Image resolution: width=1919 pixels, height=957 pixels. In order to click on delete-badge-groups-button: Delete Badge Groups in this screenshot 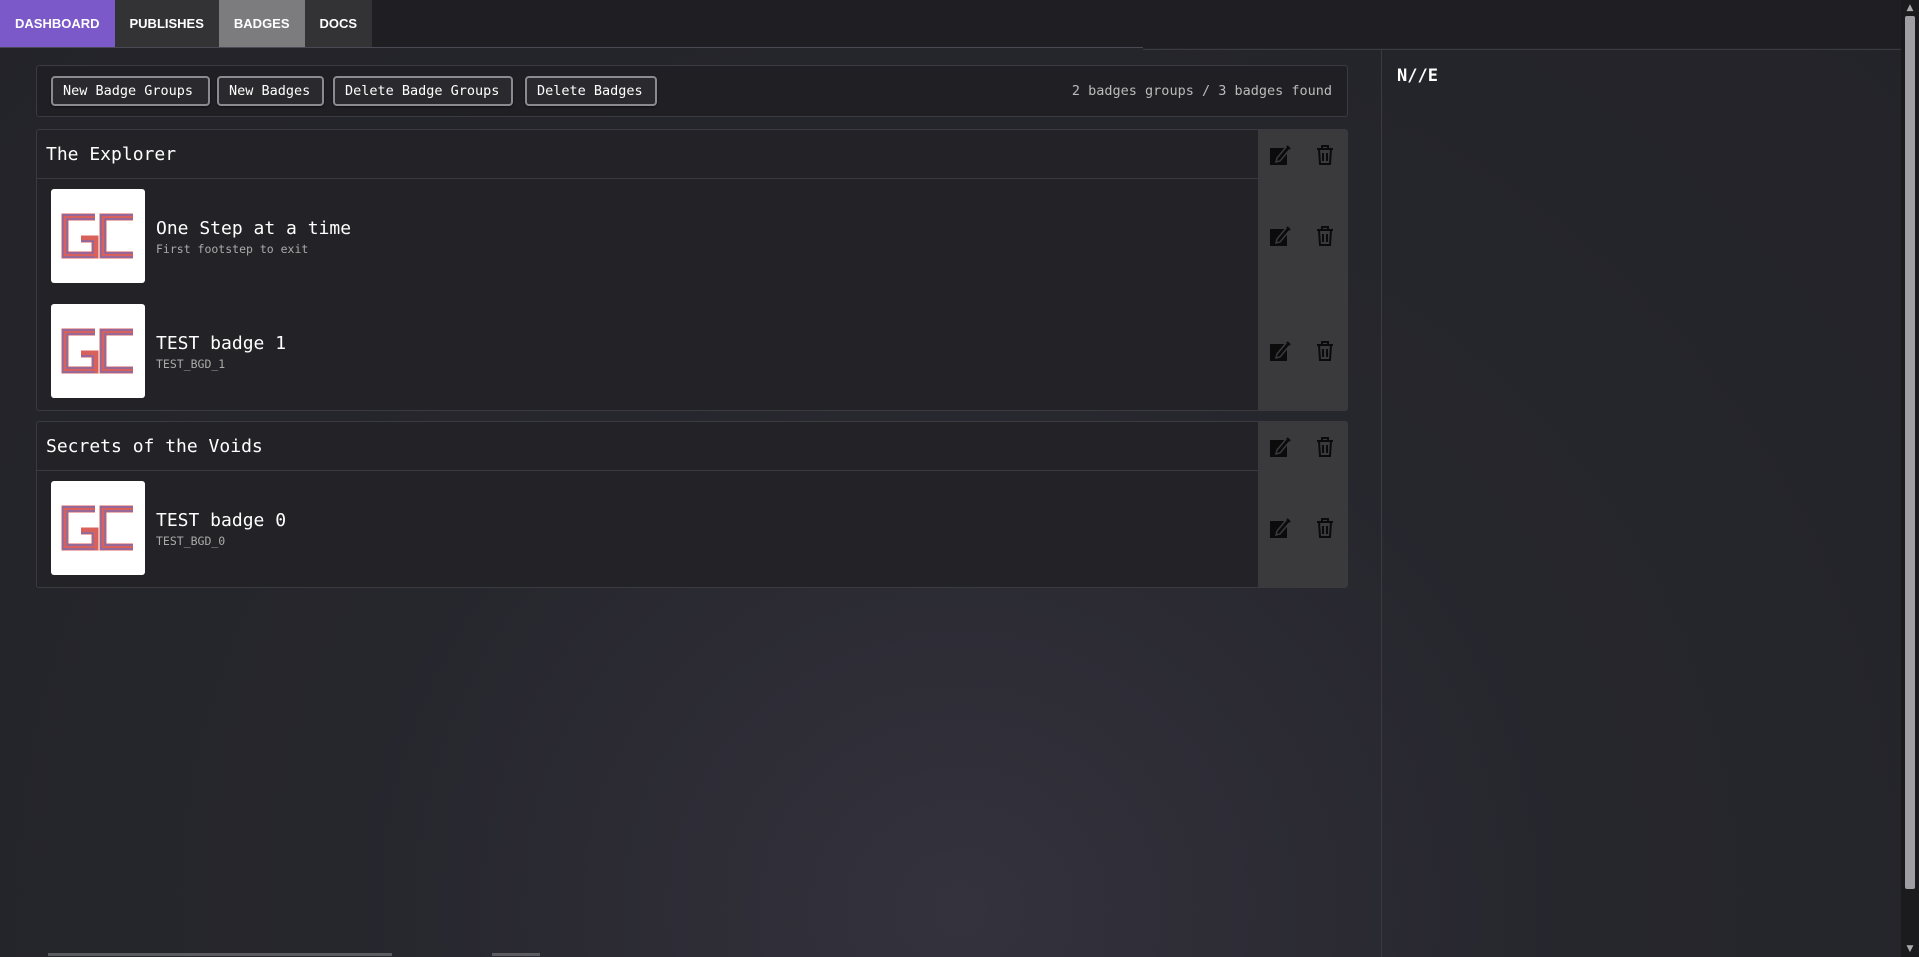, I will do `click(423, 91)`.